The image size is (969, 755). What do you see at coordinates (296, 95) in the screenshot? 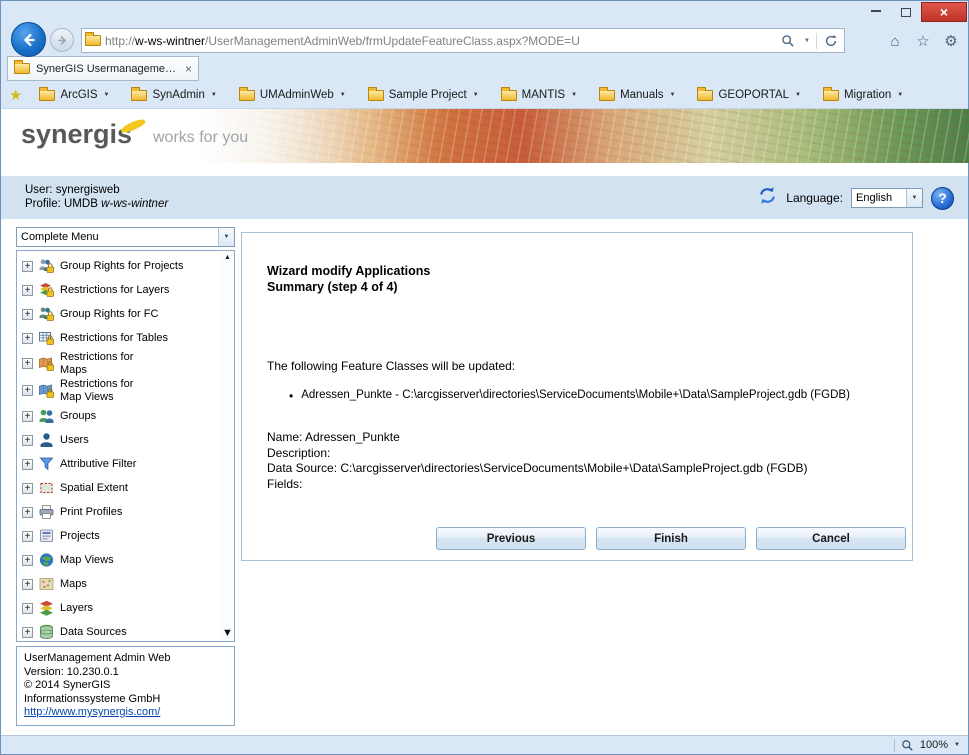
I see `favorites-item-label: UMAdminWeb` at bounding box center [296, 95].